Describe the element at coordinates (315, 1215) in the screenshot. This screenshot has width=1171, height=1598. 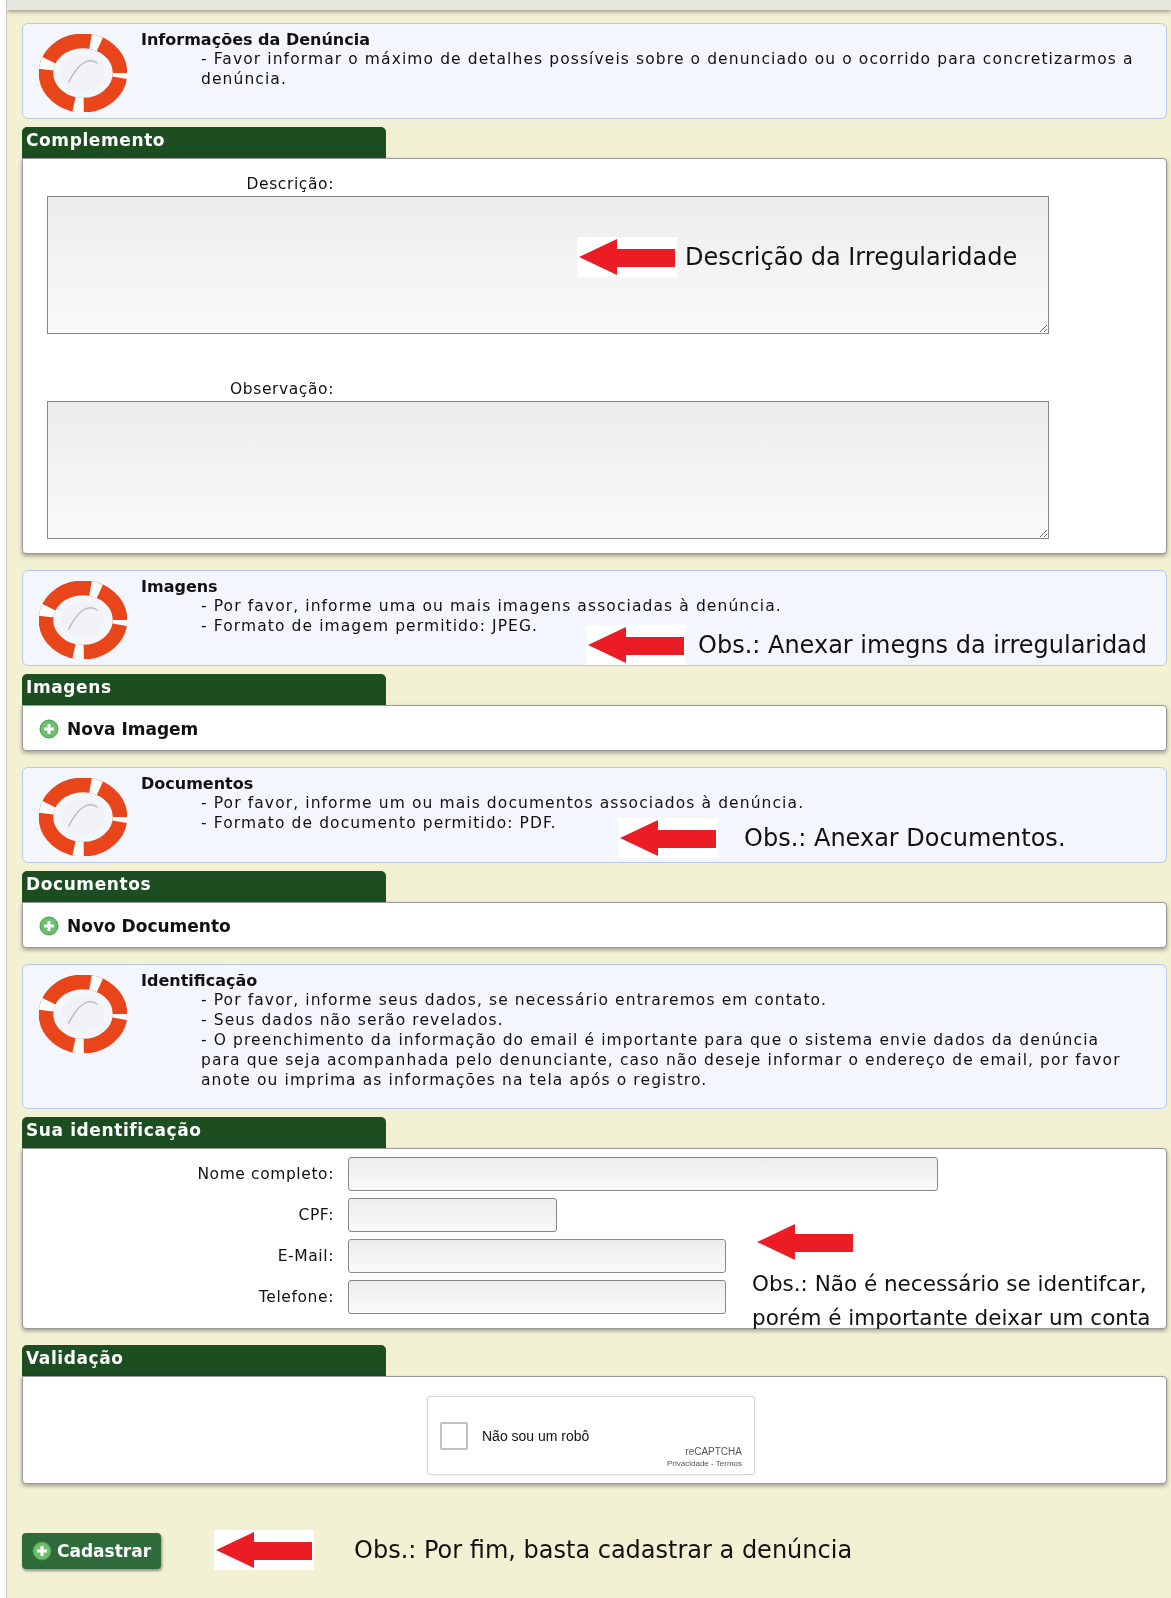
I see `field-label: CPF:` at that location.